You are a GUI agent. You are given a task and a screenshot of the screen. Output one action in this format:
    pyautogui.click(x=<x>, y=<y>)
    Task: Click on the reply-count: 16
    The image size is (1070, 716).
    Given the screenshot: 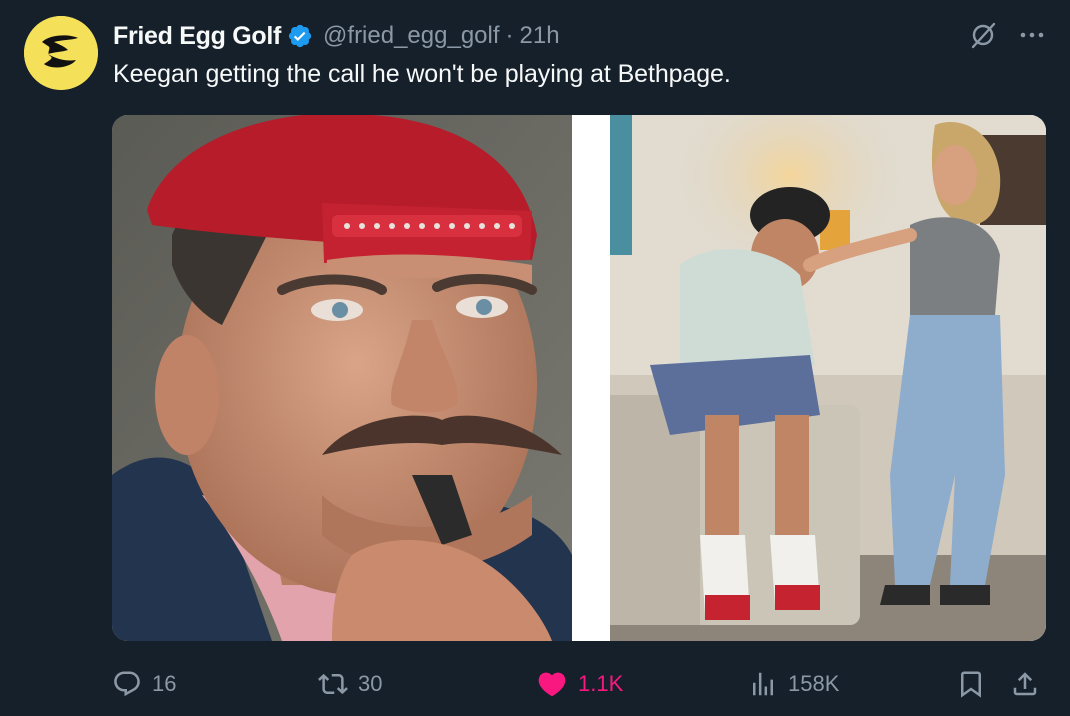 What is the action you would take?
    pyautogui.click(x=164, y=683)
    